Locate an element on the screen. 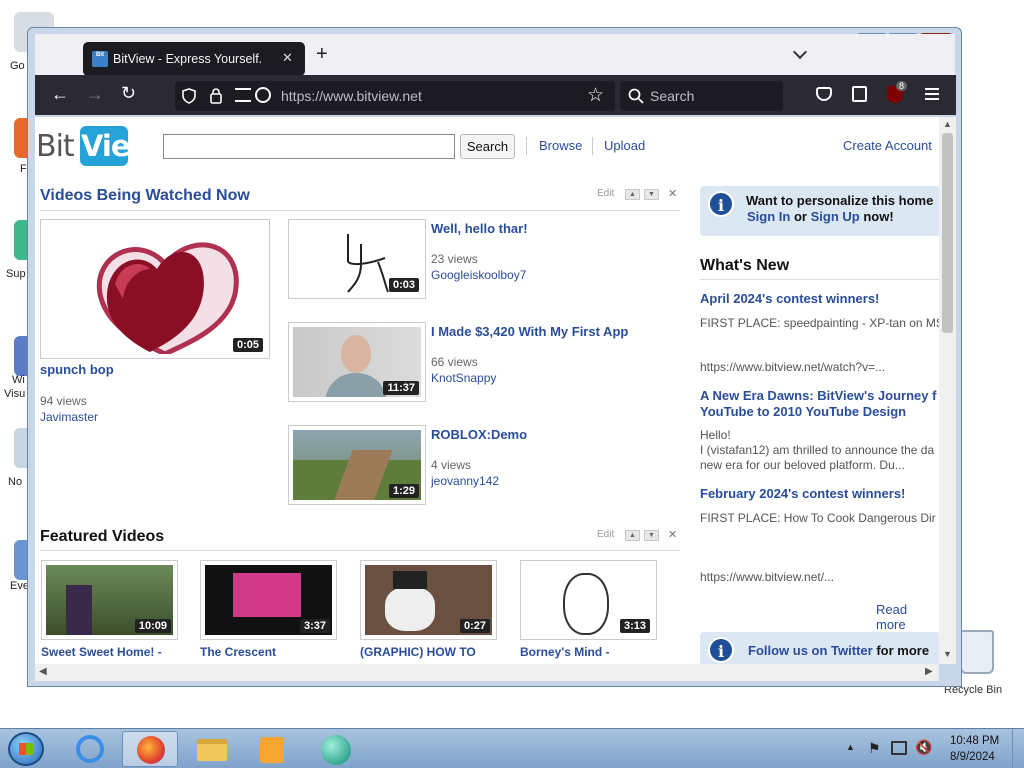 The image size is (1024, 768). pink-rect is located at coordinates (267, 595).